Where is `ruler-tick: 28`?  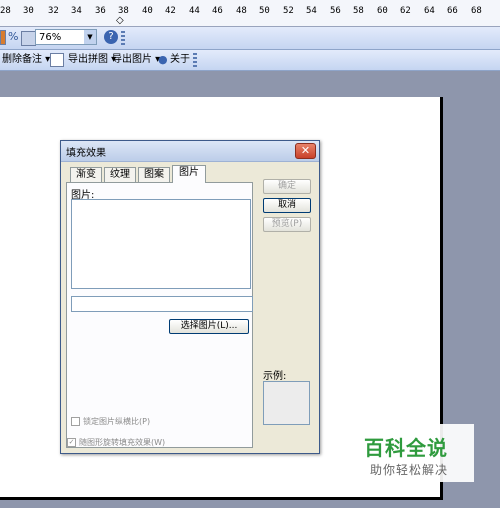
ruler-tick: 28 is located at coordinates (5, 11).